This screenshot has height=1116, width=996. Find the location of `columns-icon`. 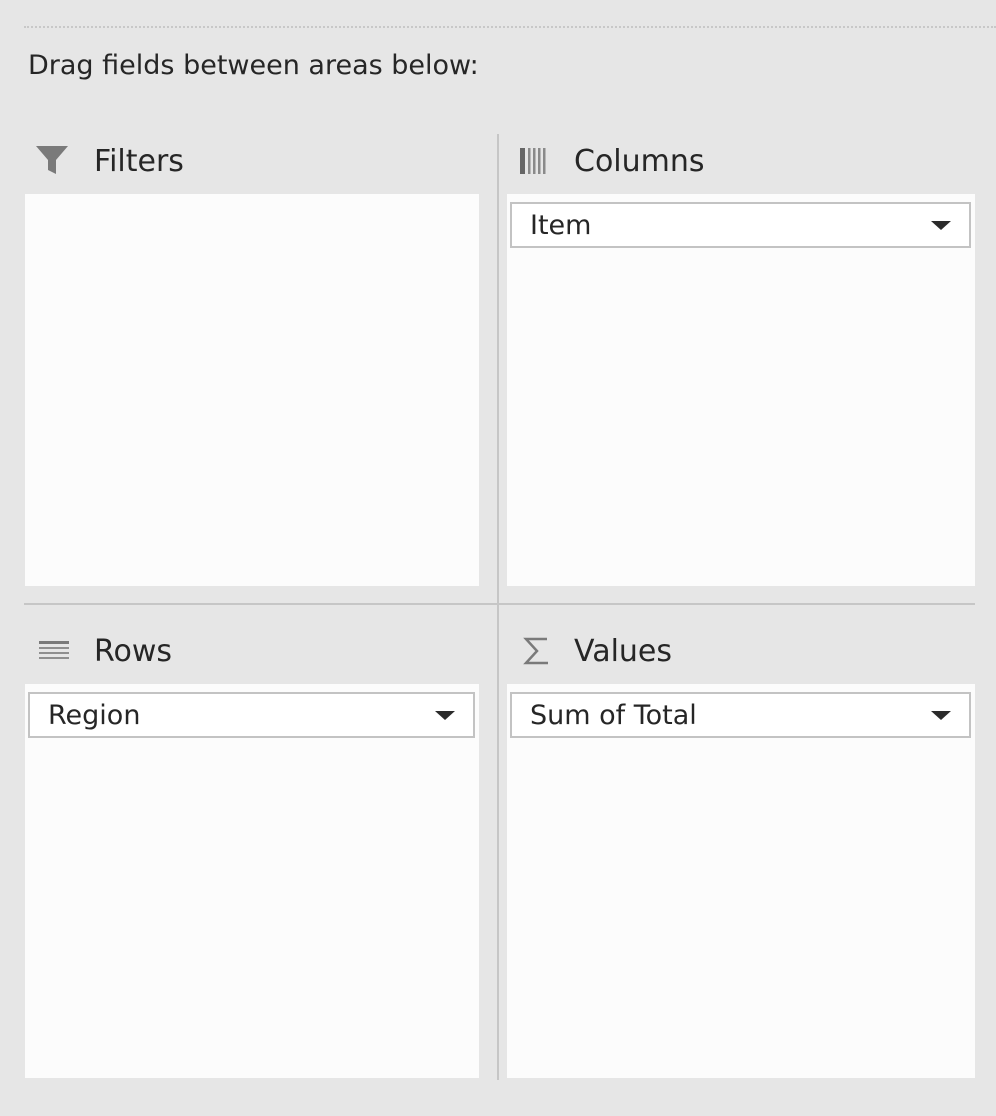

columns-icon is located at coordinates (538, 161).